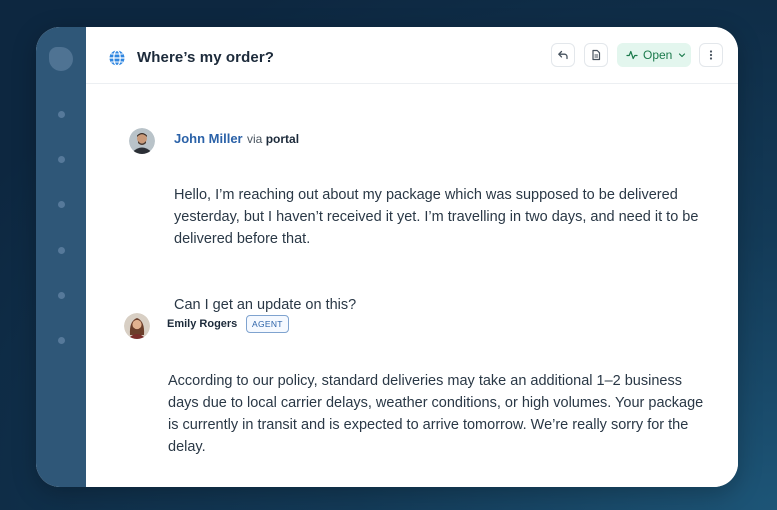 This screenshot has height=510, width=777. Describe the element at coordinates (267, 324) in the screenshot. I see `role-badge: AGENT` at that location.